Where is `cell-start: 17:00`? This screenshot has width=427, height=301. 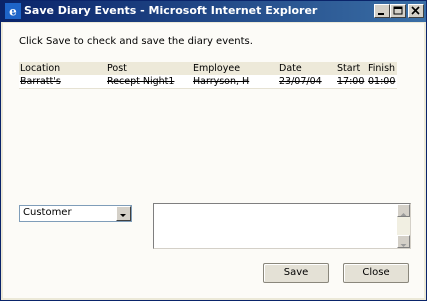
cell-start: 17:00 is located at coordinates (351, 81).